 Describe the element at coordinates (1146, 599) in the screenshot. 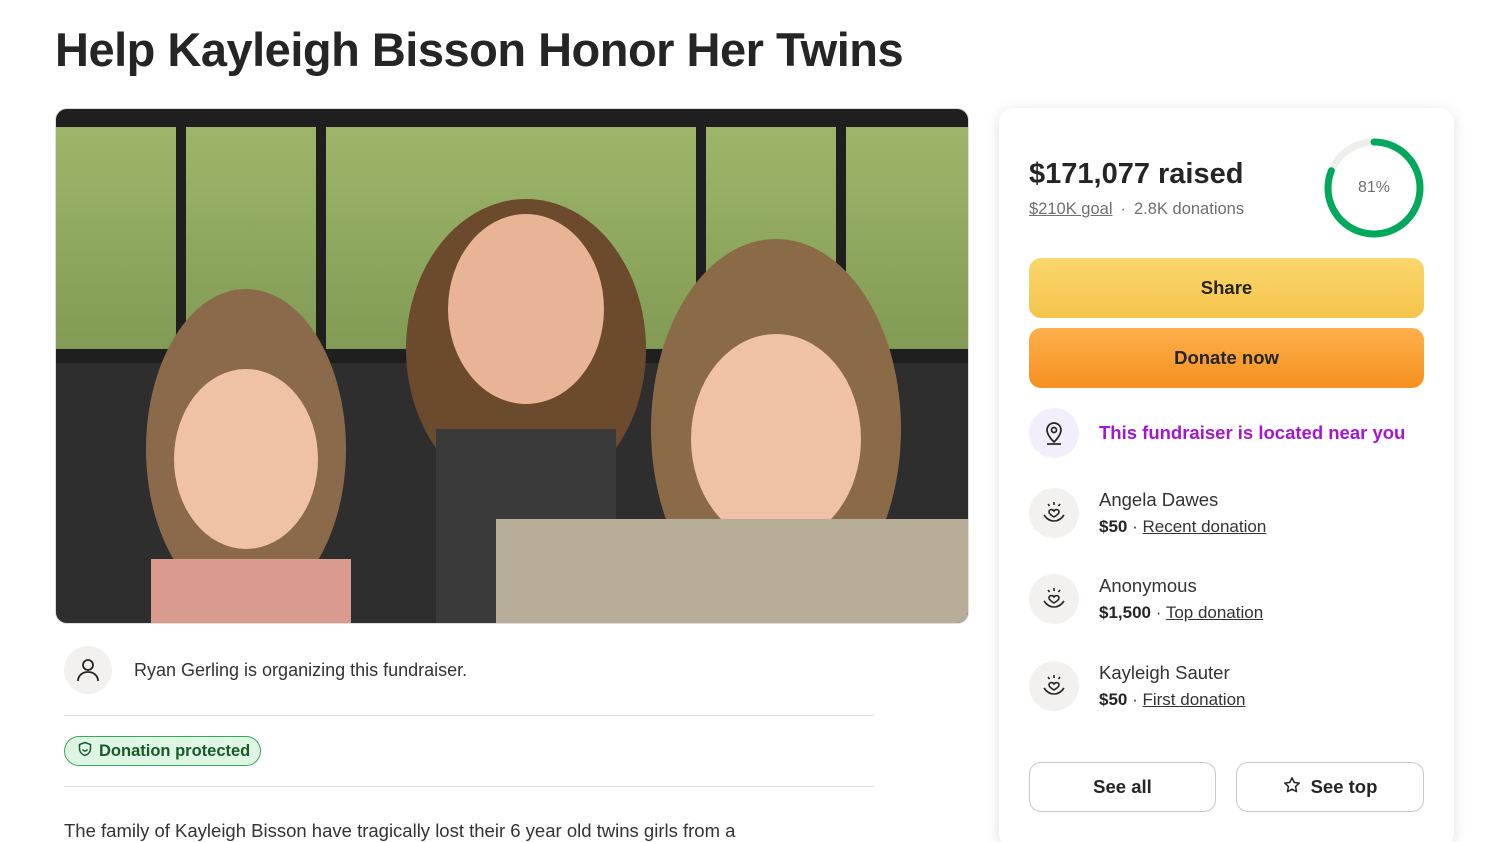

I see `donor-item: Anonymous $1,500 · Top donation` at that location.